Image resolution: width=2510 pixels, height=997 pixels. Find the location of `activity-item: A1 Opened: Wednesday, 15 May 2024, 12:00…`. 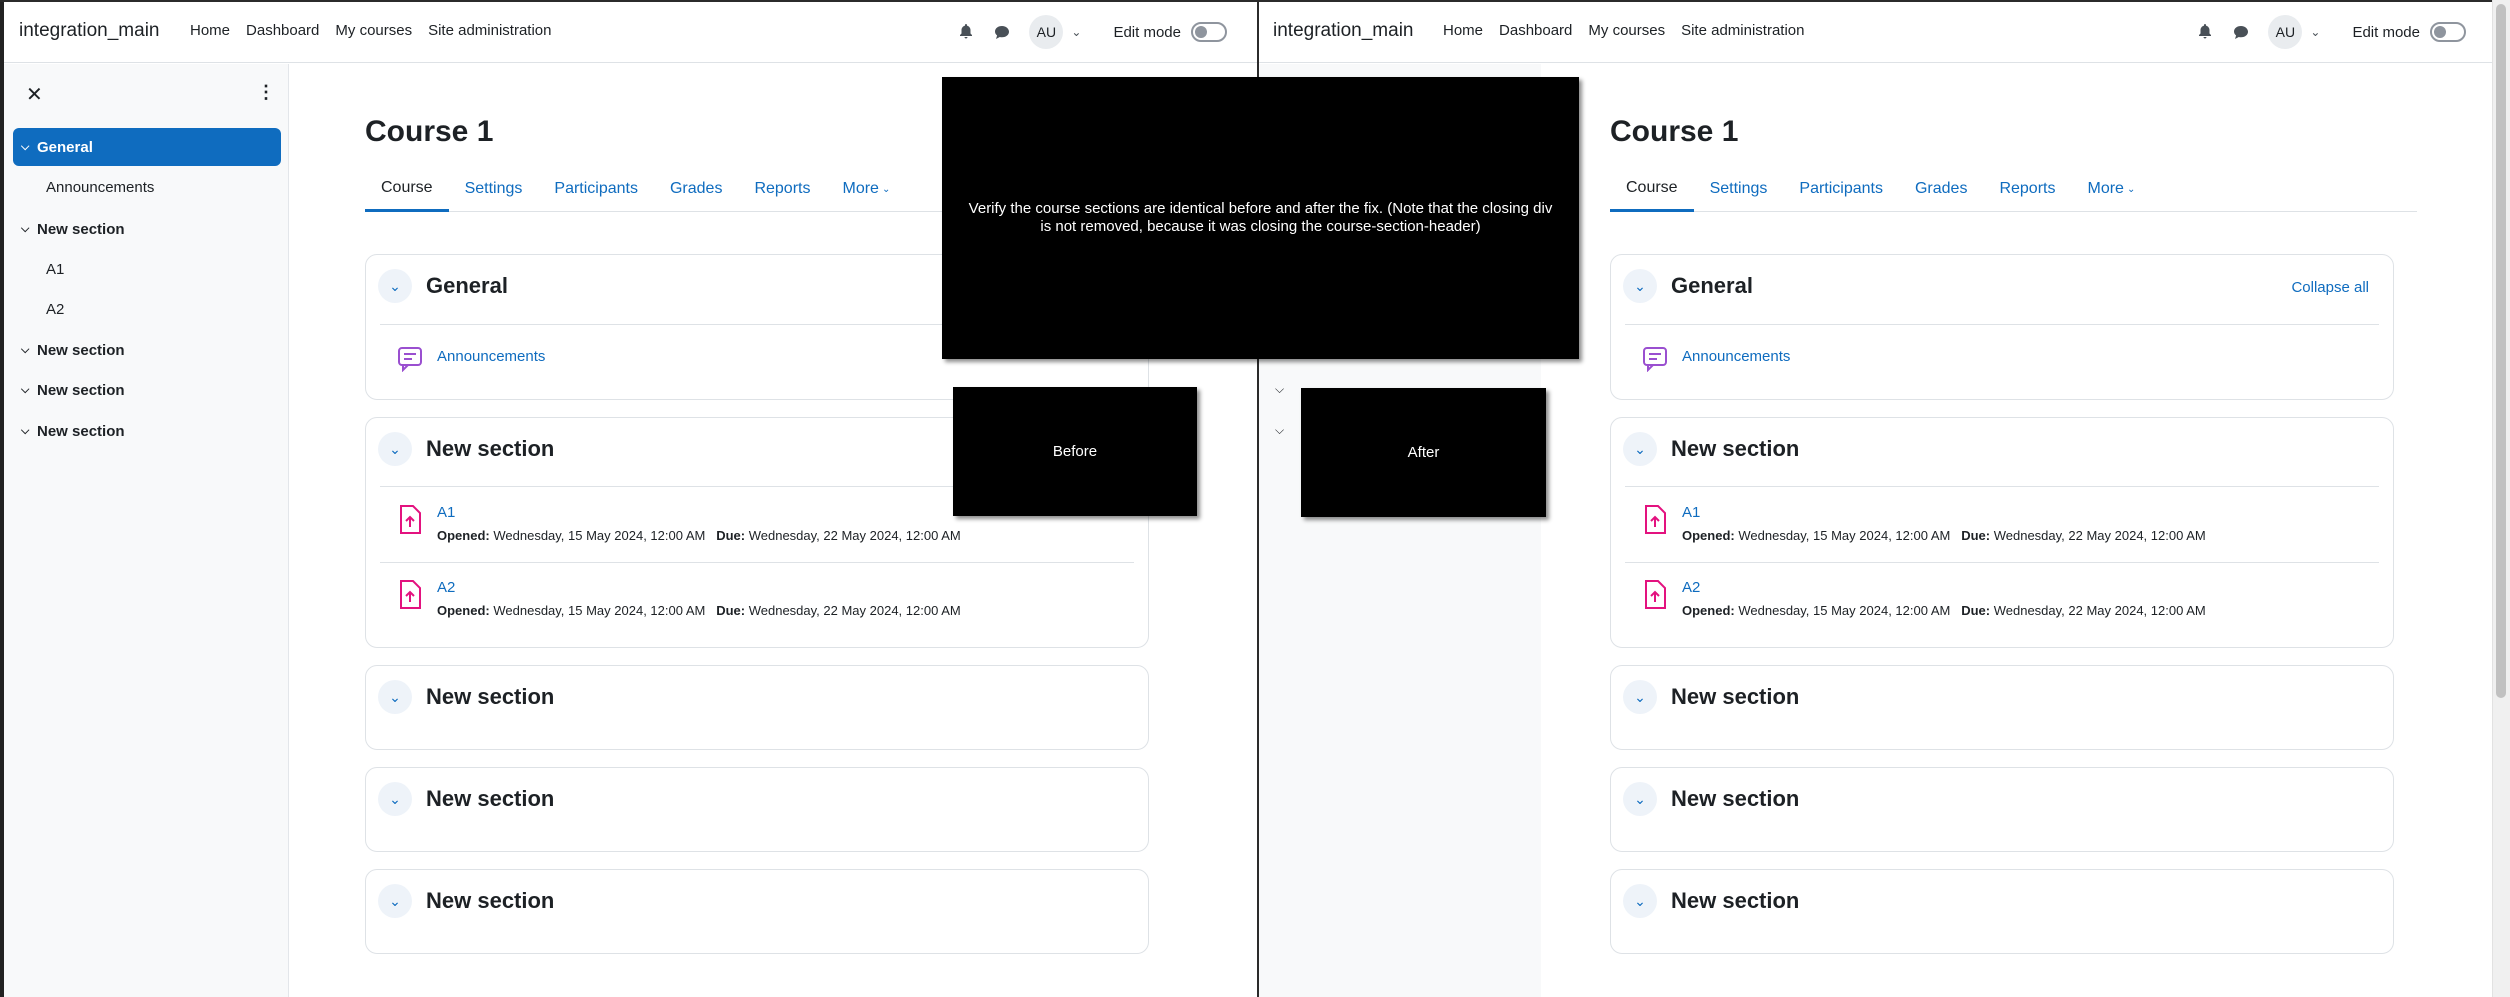

activity-item: A1 Opened: Wednesday, 15 May 2024, 12:00… is located at coordinates (677, 523).